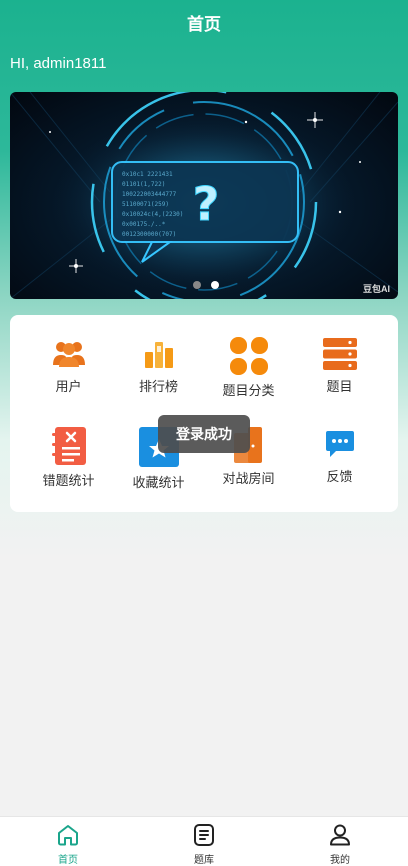  What do you see at coordinates (215, 285) in the screenshot?
I see `carousel-dot-active` at bounding box center [215, 285].